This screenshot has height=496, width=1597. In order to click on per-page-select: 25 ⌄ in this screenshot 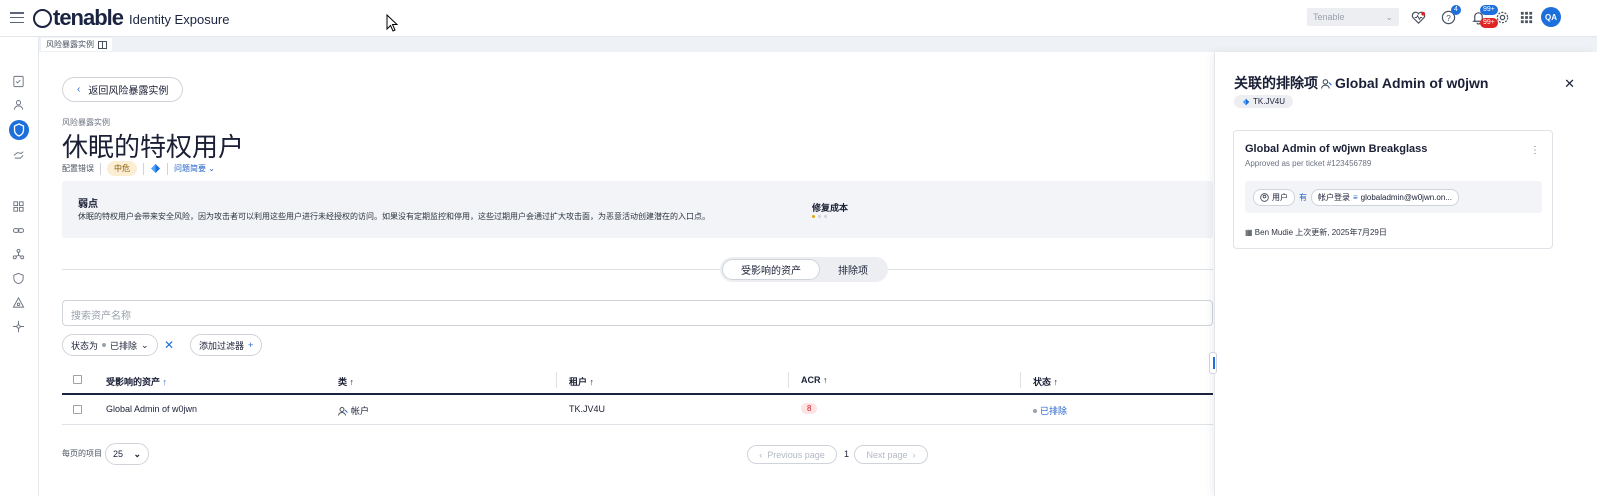, I will do `click(127, 454)`.